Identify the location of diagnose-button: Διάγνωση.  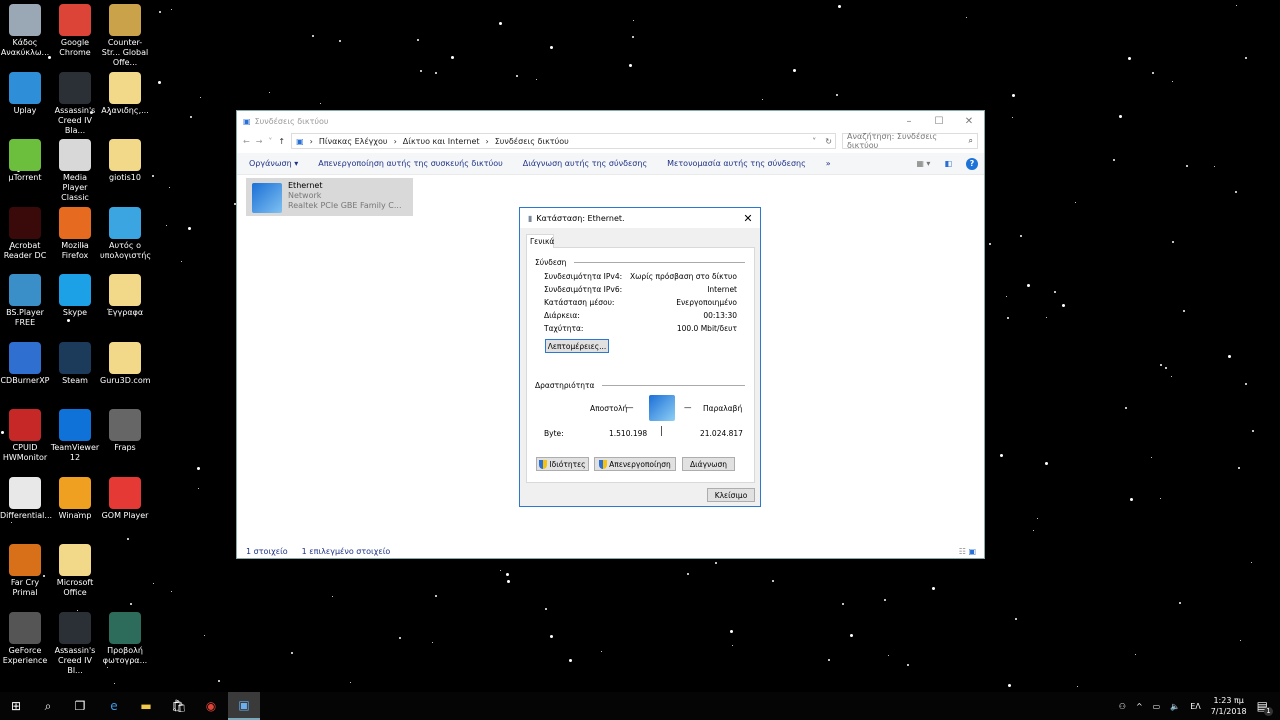
(708, 464).